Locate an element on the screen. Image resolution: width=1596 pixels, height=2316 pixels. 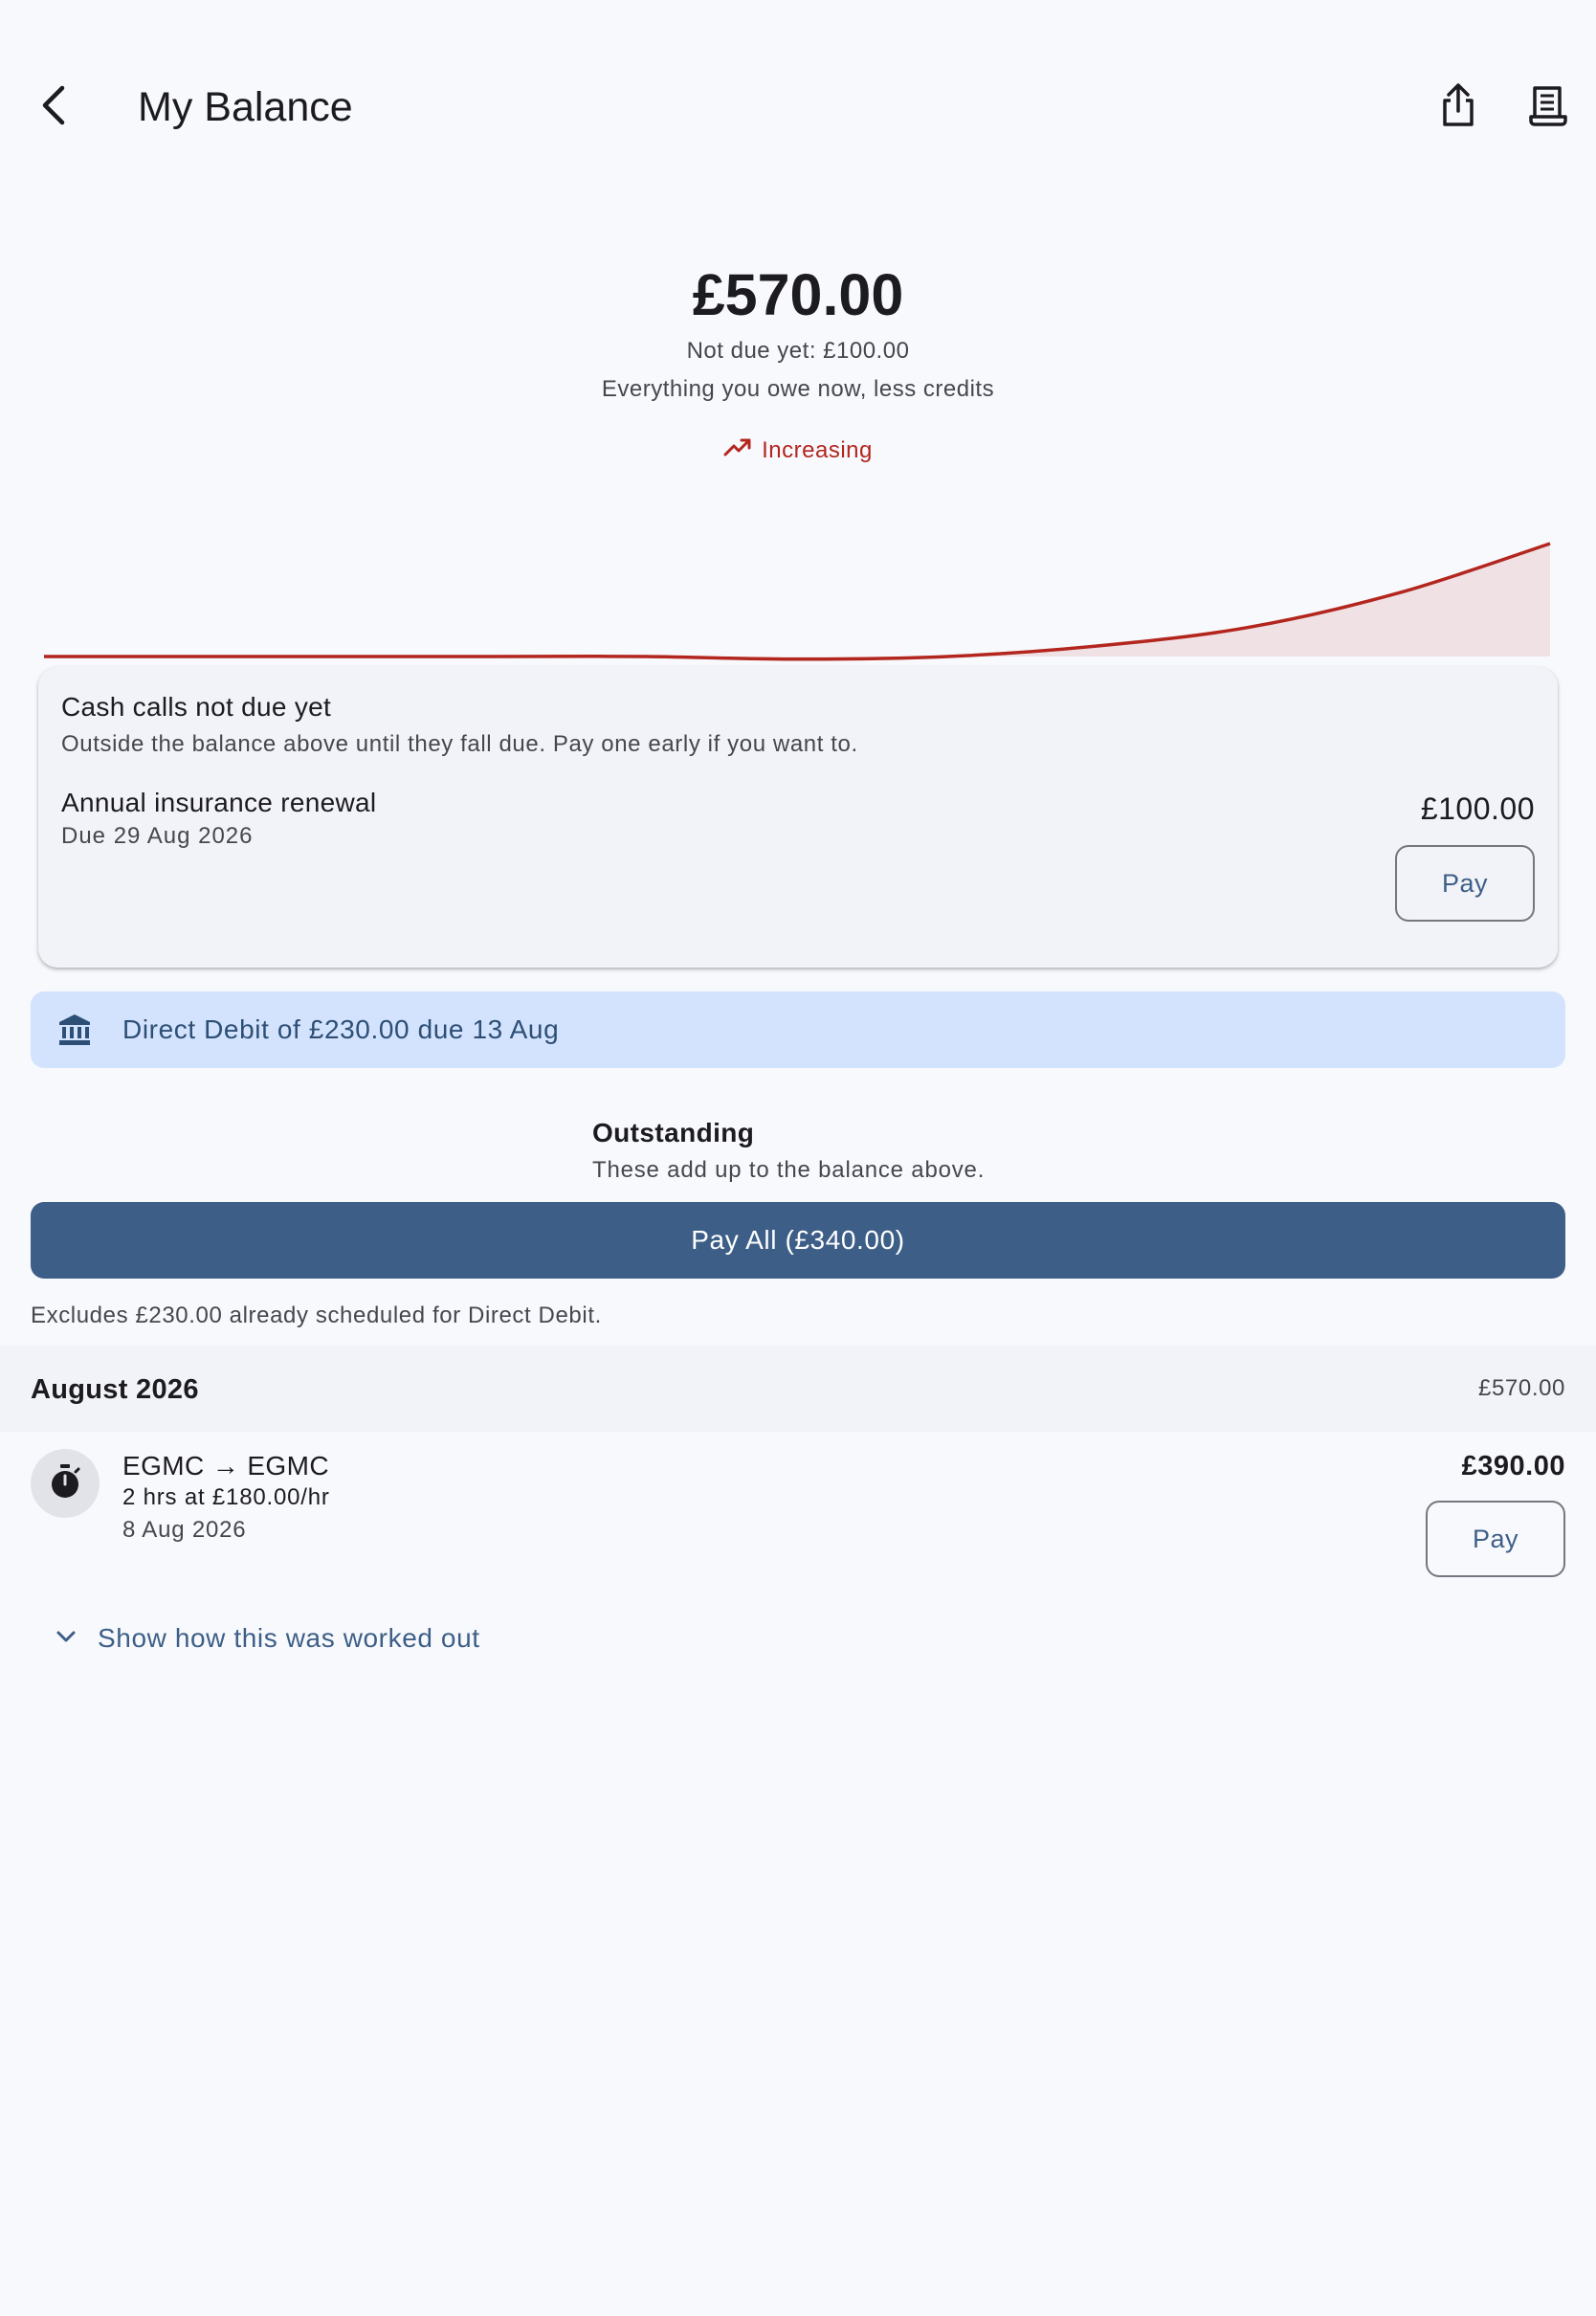
statement-button is located at coordinates (1548, 107).